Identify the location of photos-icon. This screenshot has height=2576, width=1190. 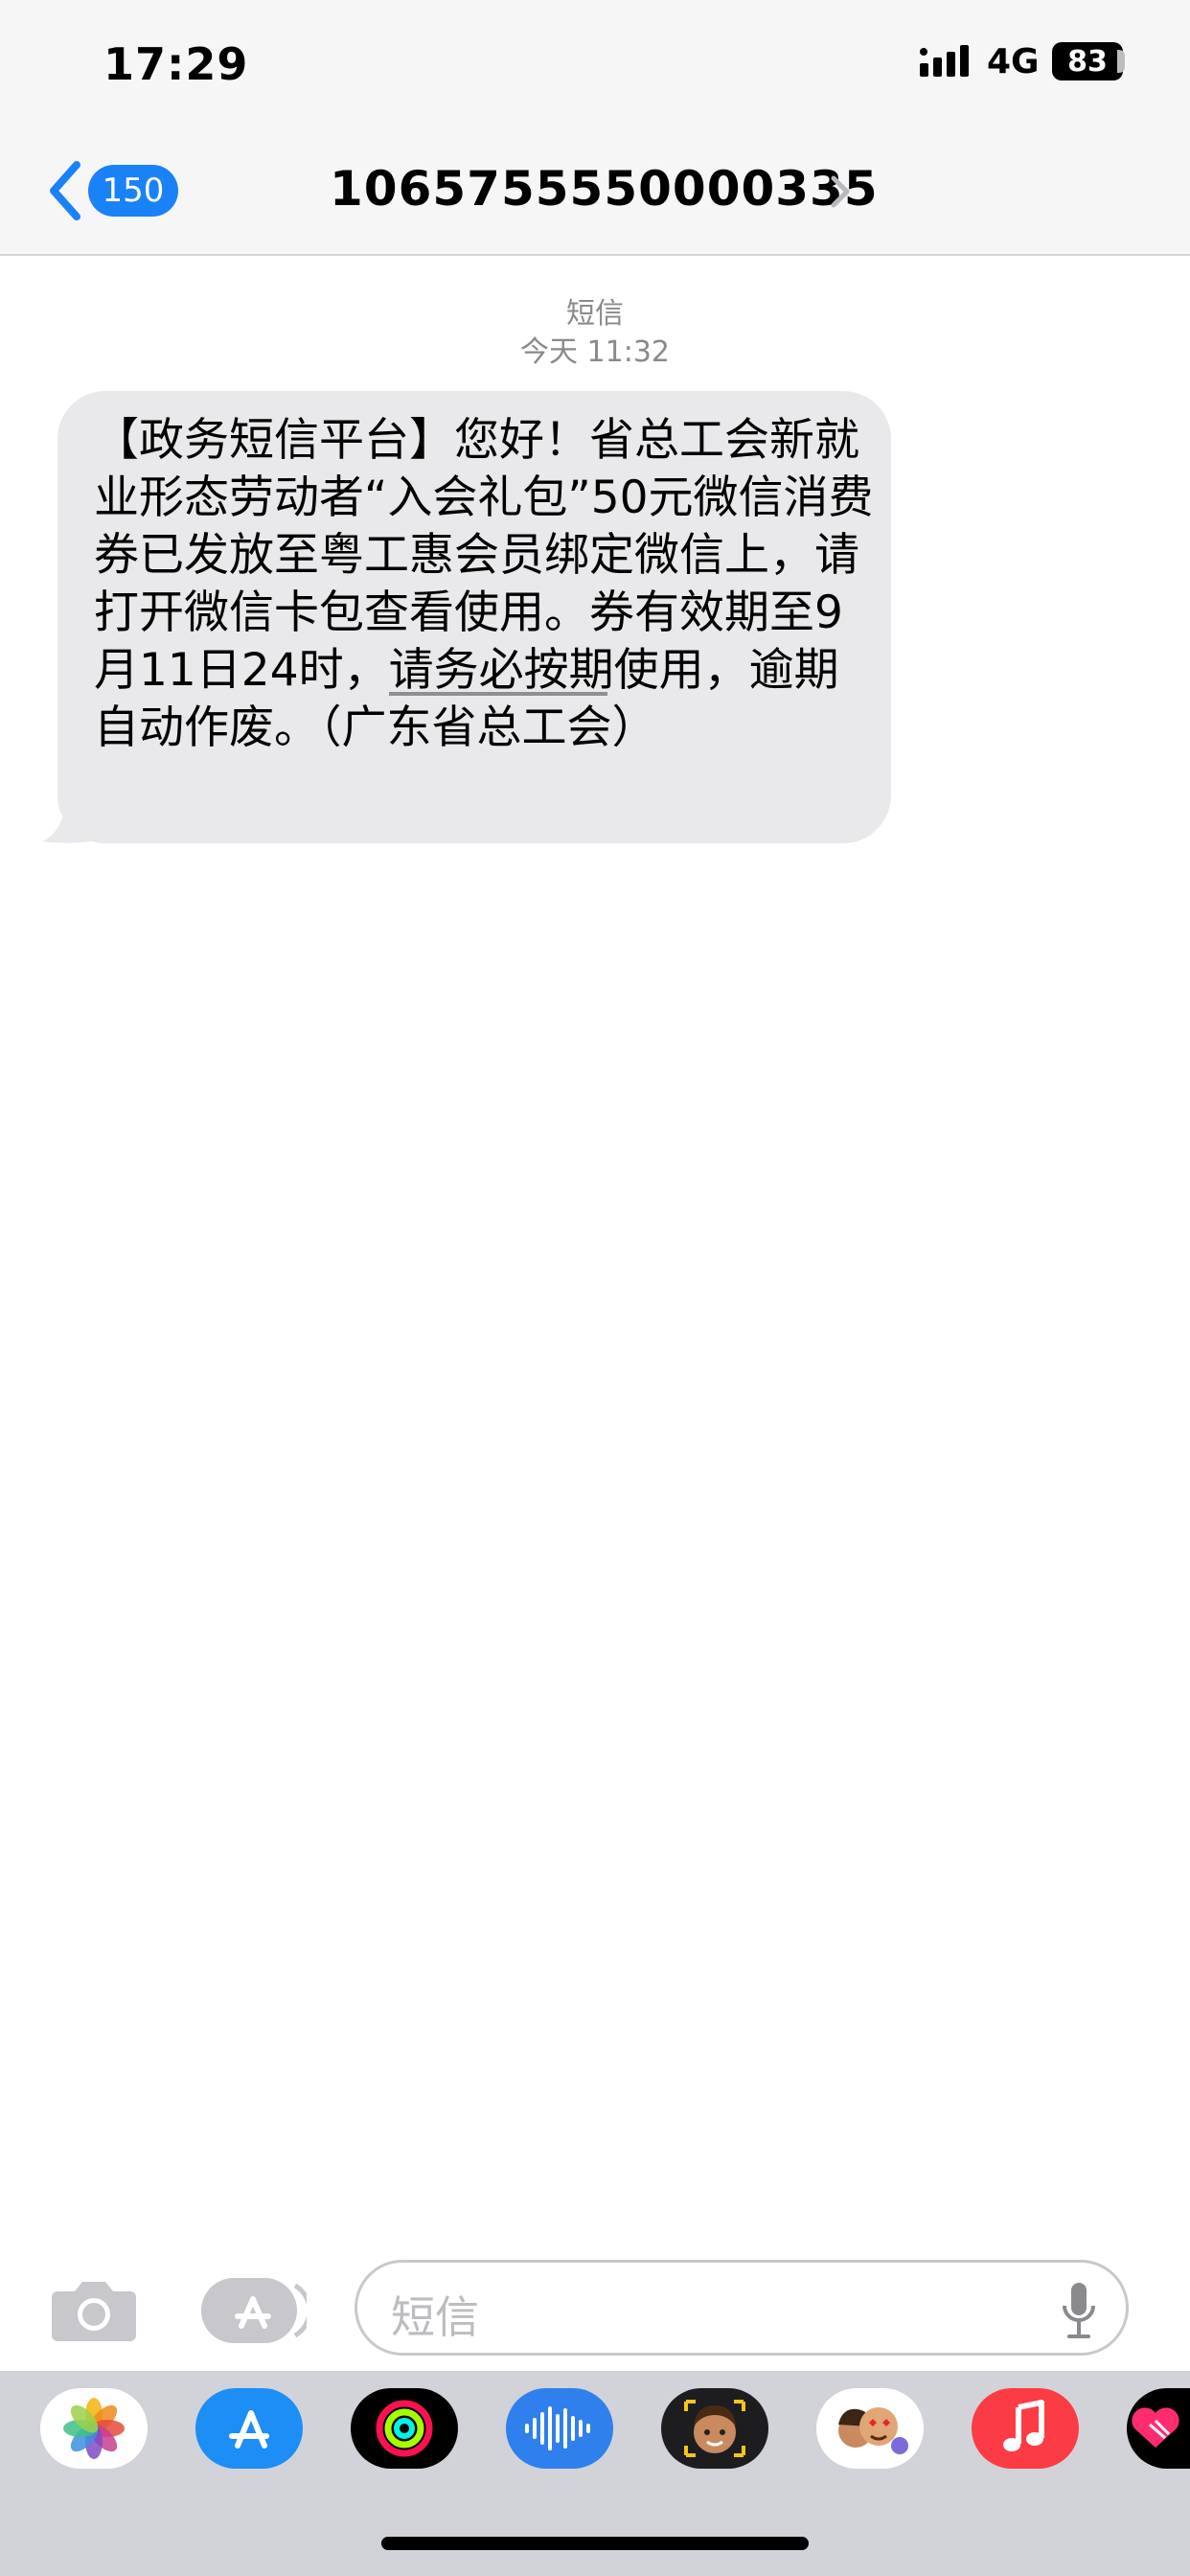
(94, 2428).